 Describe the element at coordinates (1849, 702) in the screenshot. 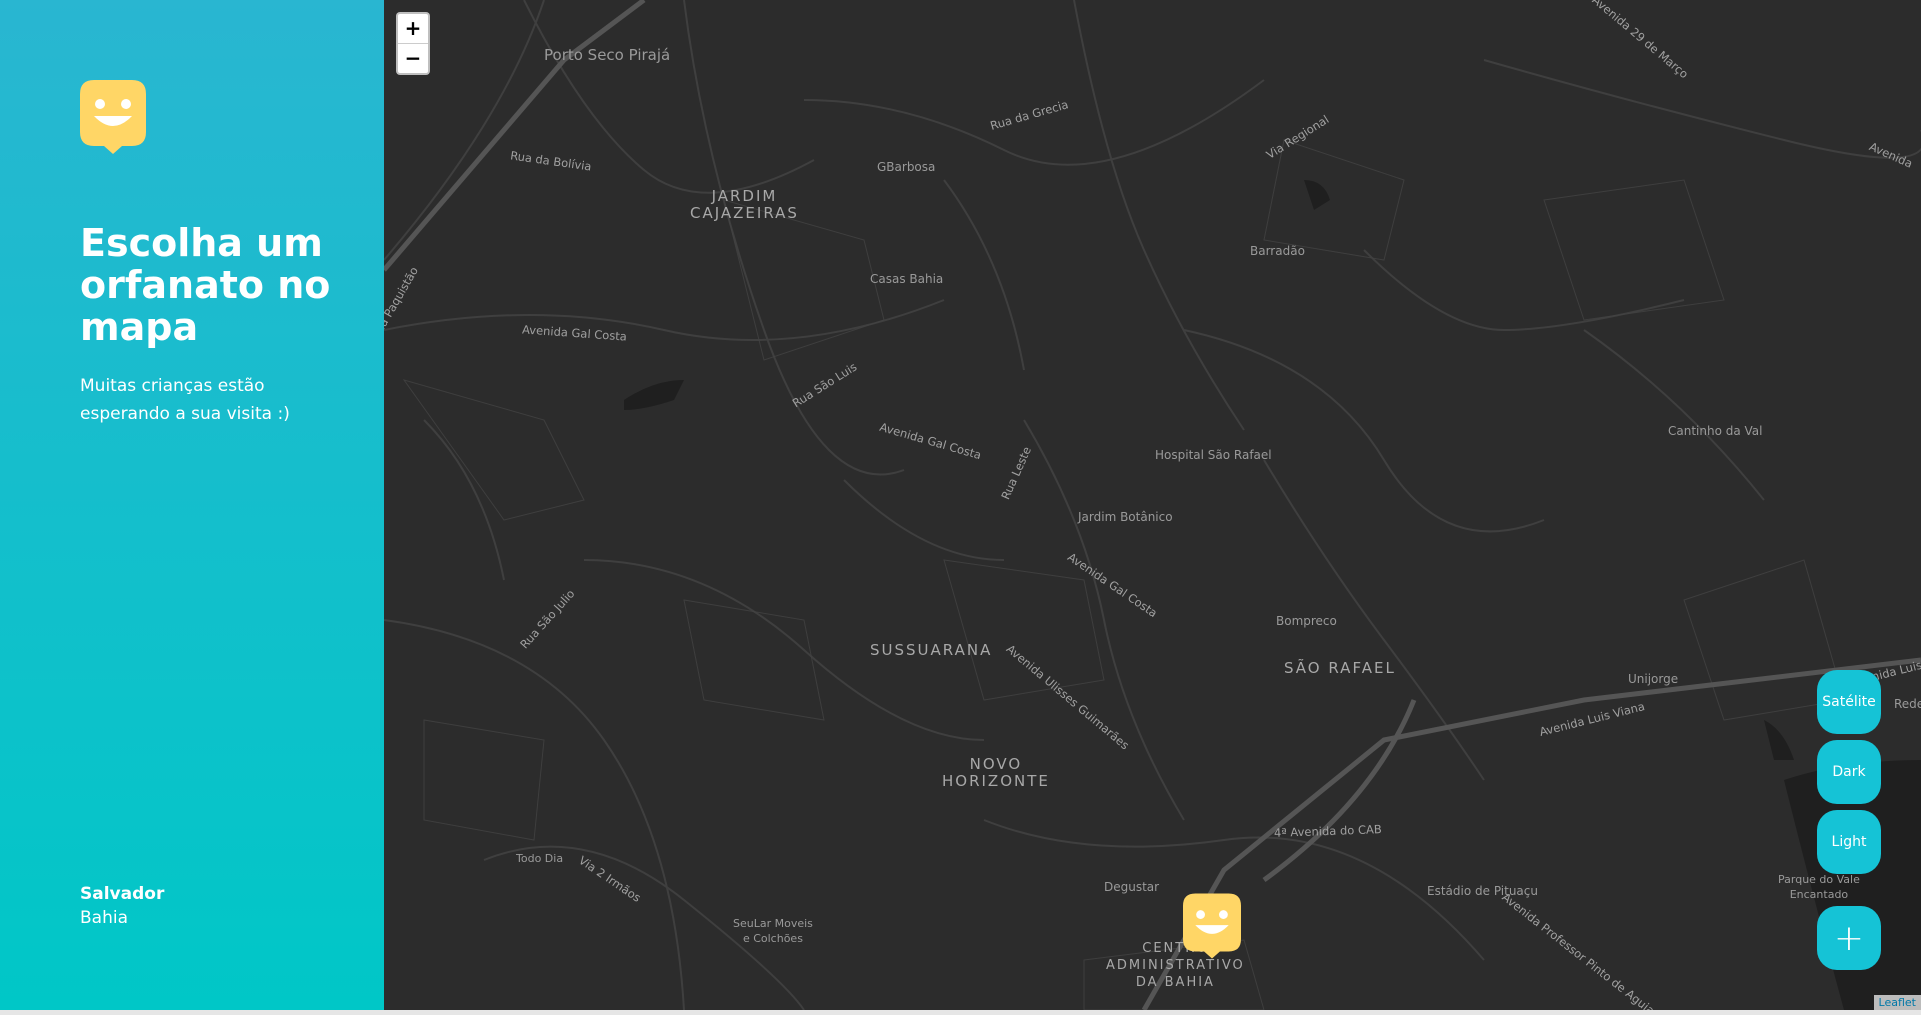

I see `satellite-style-button: Satélite` at that location.